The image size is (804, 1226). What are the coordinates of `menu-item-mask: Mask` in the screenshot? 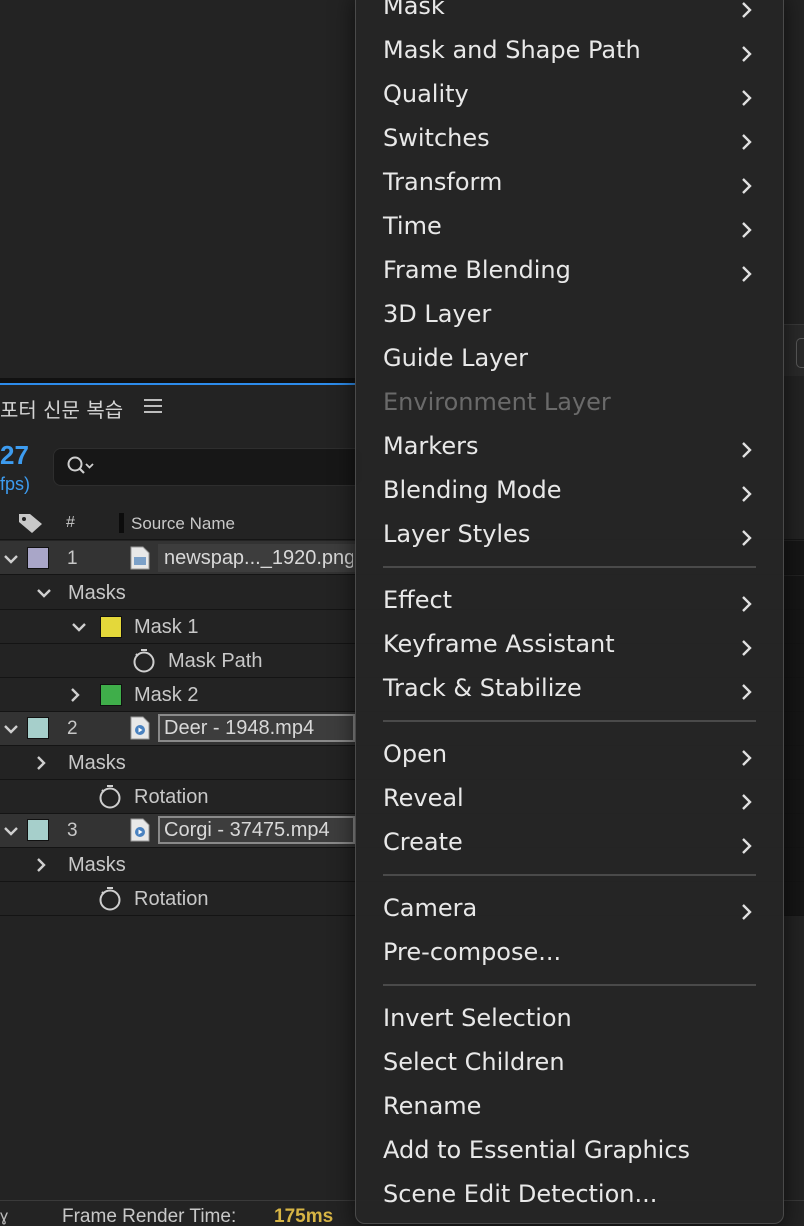 It's located at (573, 14).